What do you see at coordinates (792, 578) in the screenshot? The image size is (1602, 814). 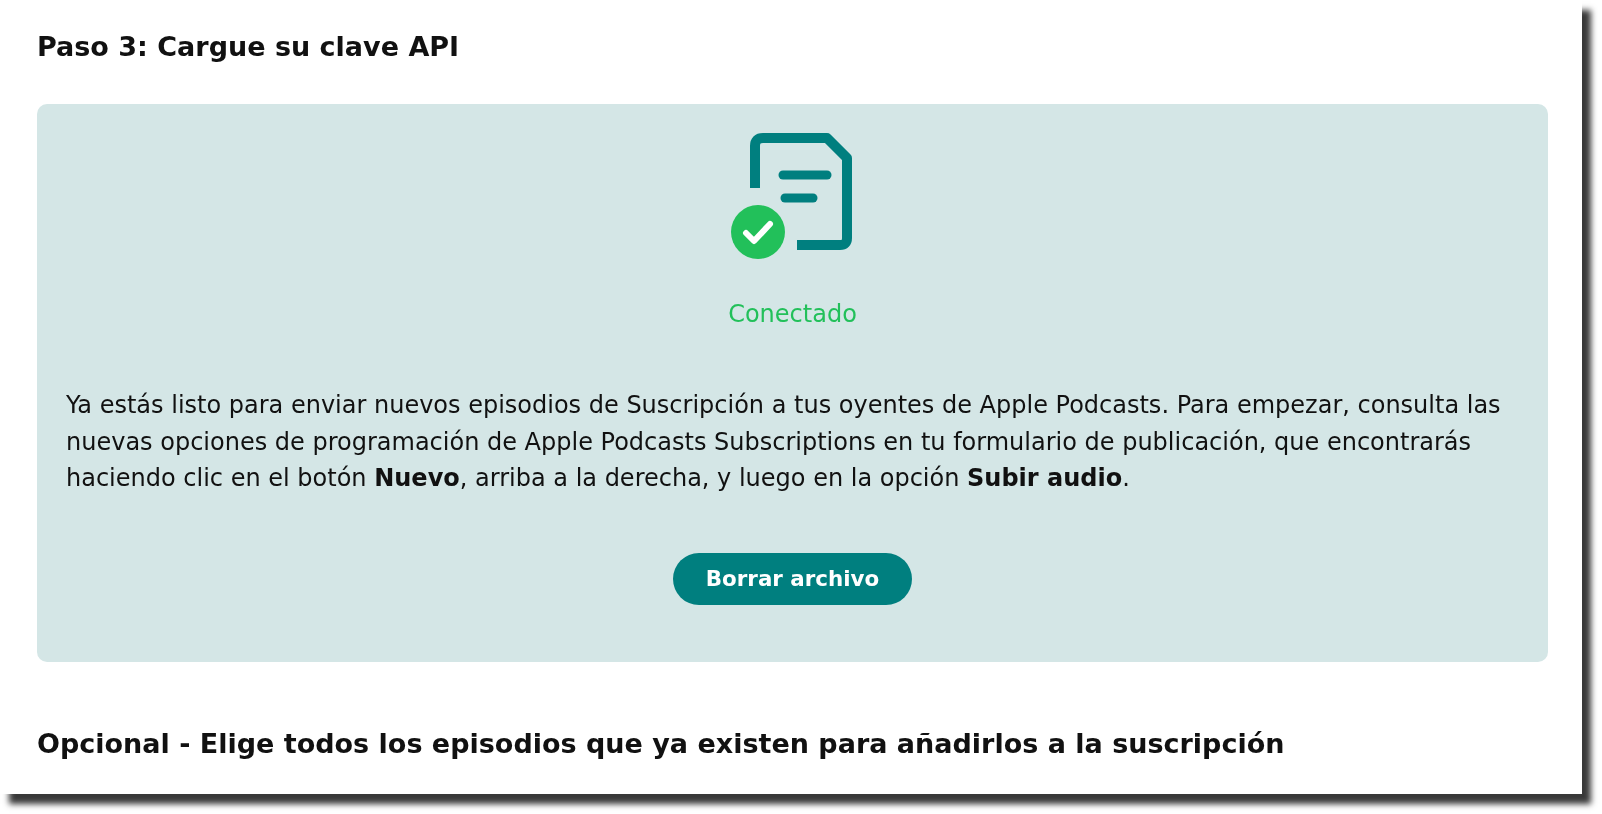 I see `delete-file-button: Borrar archivo` at bounding box center [792, 578].